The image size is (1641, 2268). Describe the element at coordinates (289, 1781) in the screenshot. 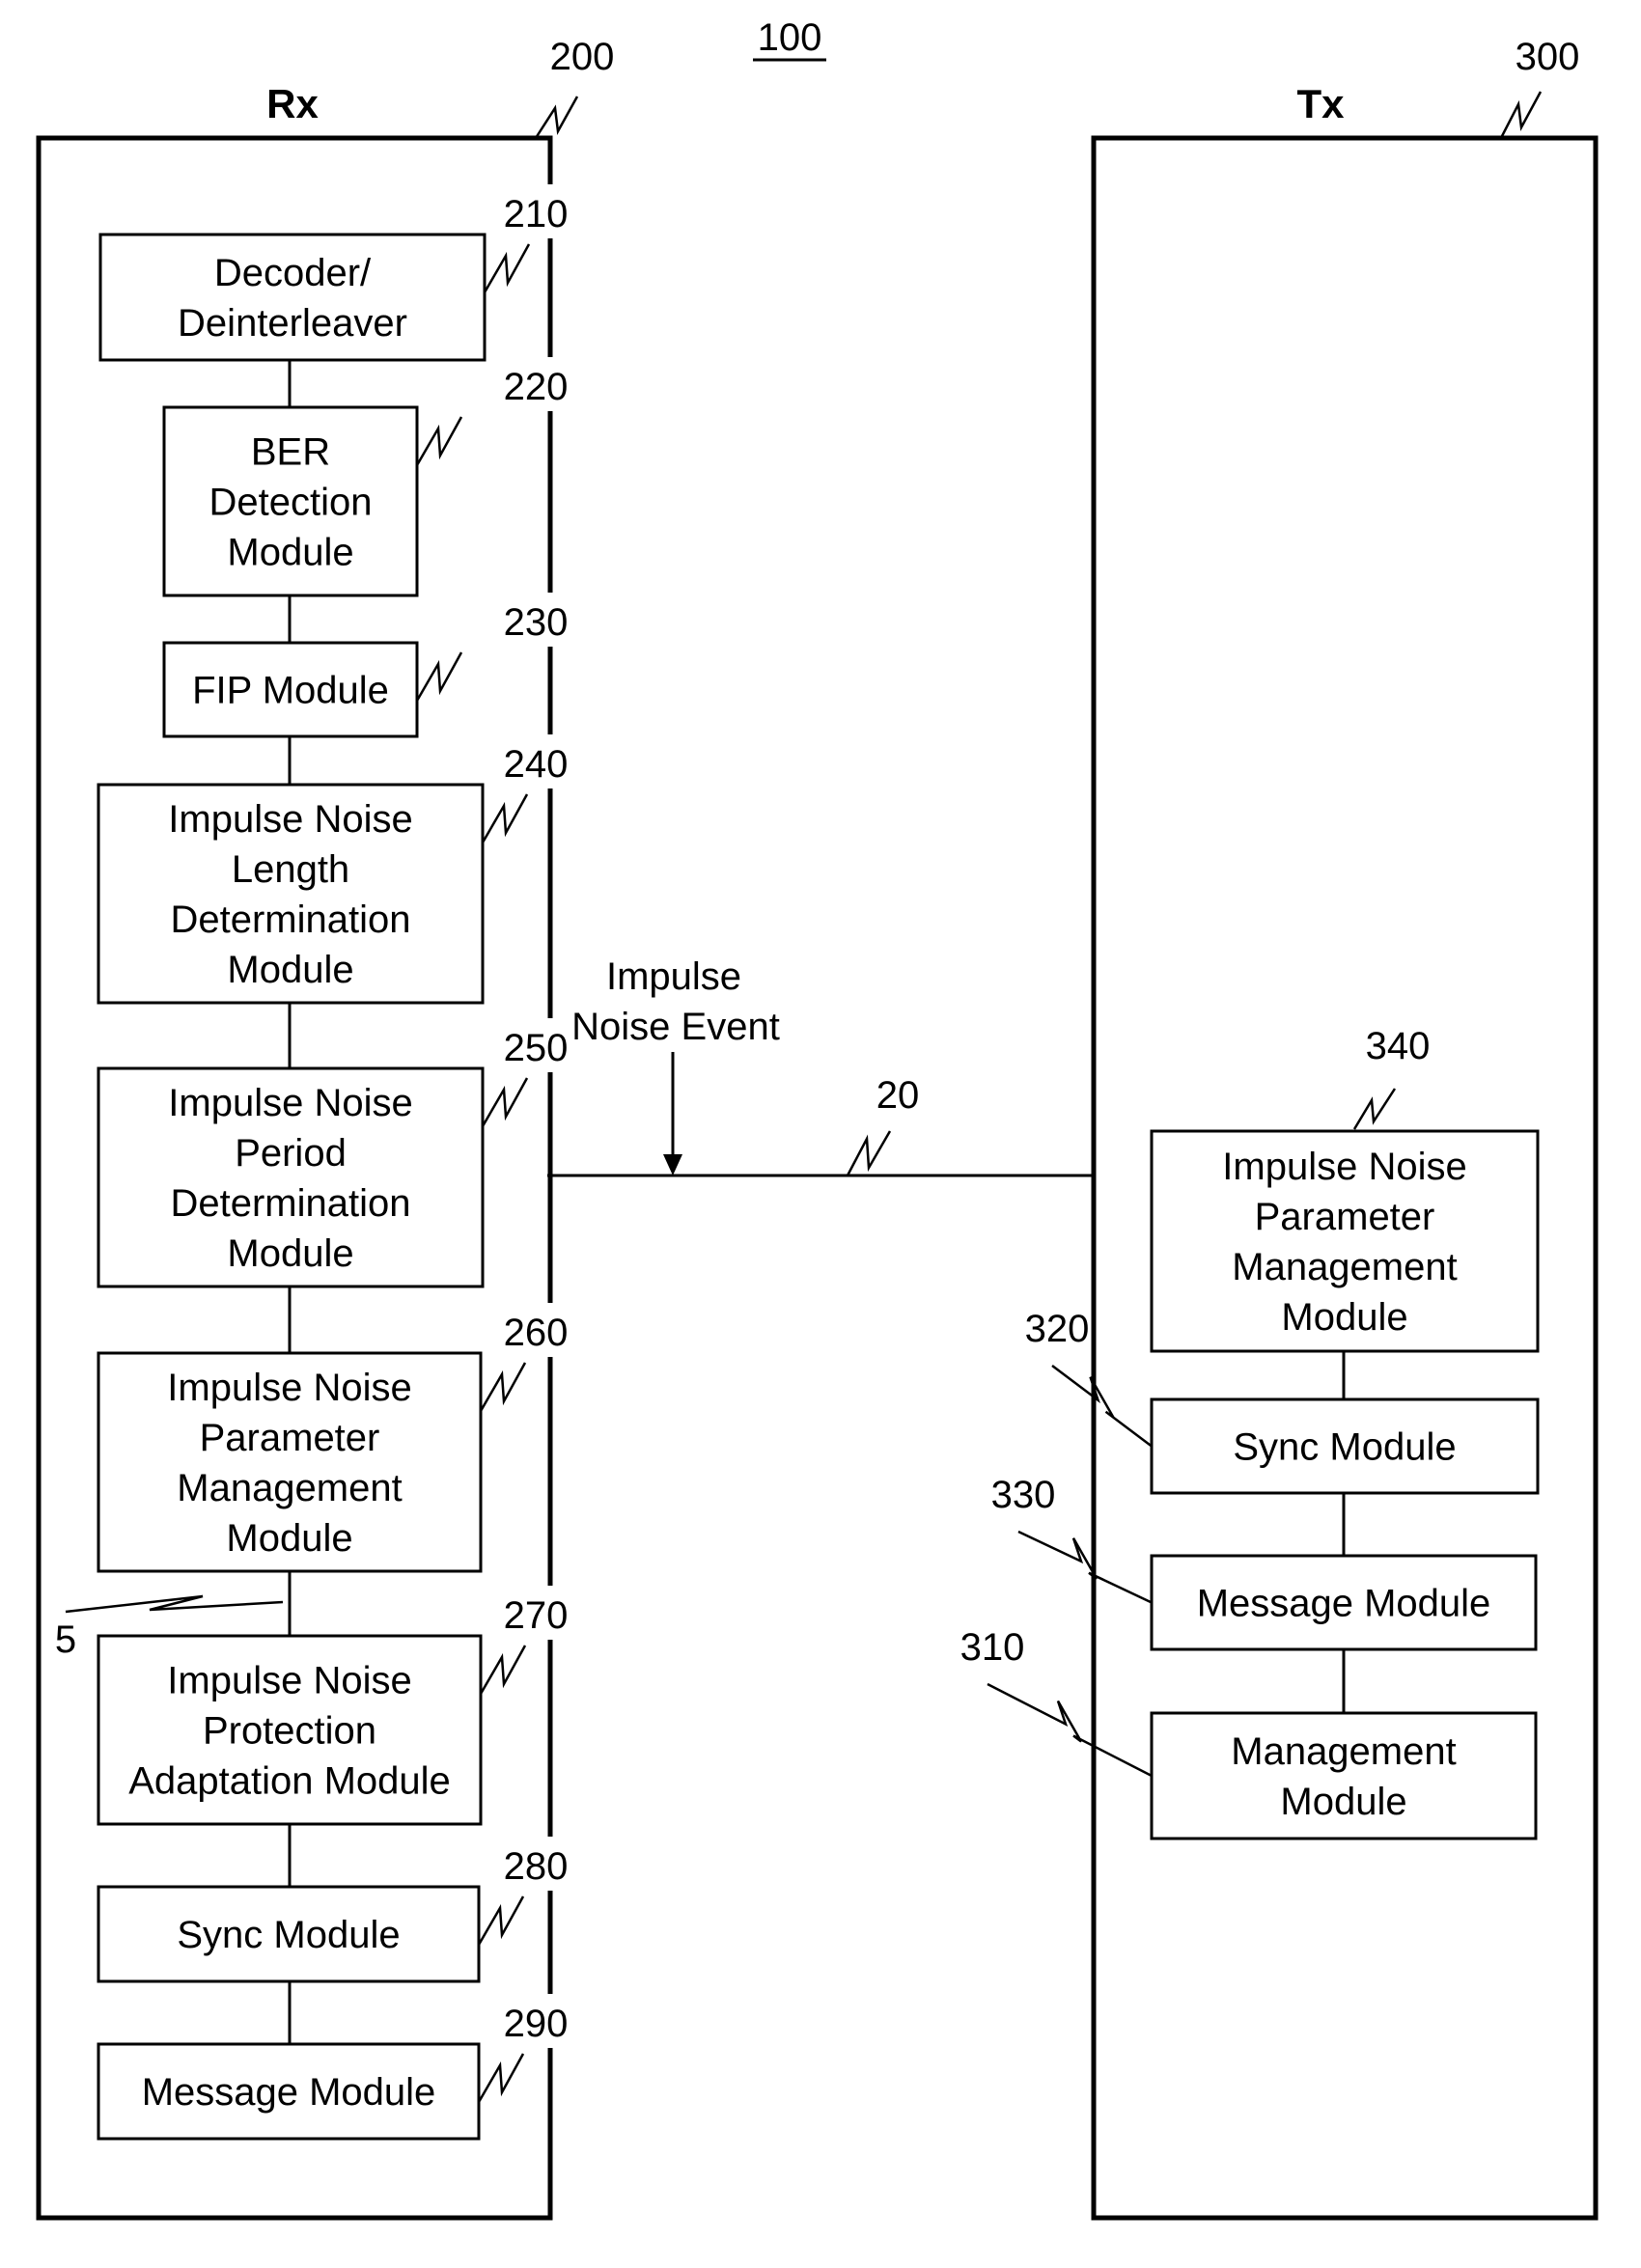

I see `rx-module-label-line: Adaptation Module` at that location.